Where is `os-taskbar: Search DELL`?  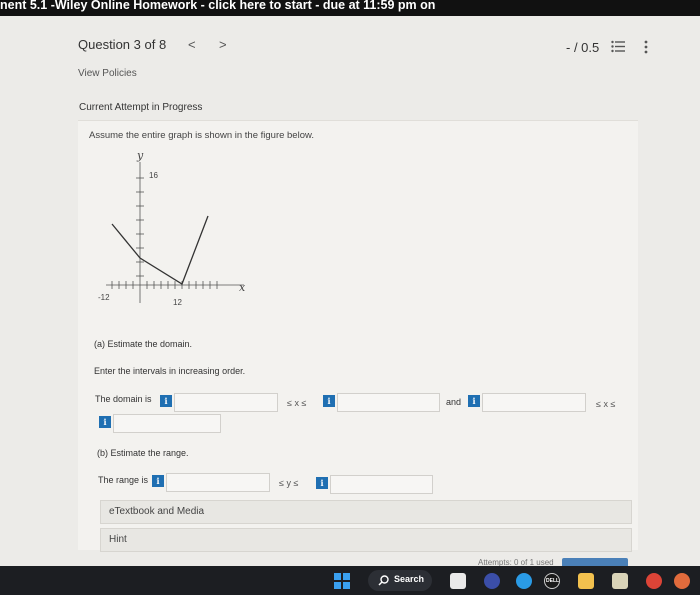 os-taskbar: Search DELL is located at coordinates (350, 580).